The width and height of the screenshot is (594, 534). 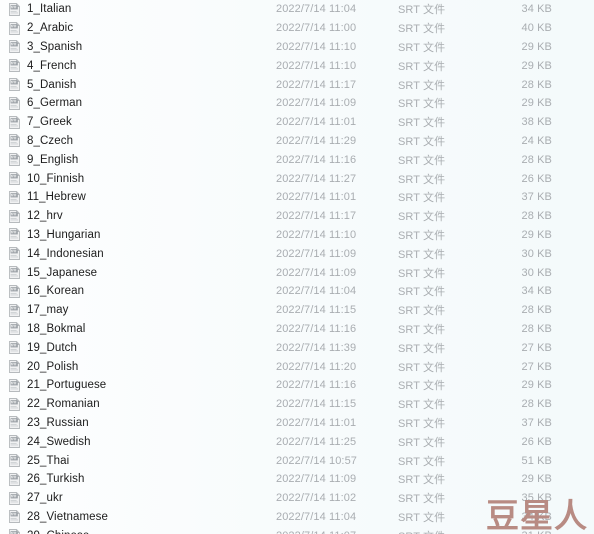 What do you see at coordinates (142, 216) in the screenshot?
I see `file-name-cell: 12_hrv` at bounding box center [142, 216].